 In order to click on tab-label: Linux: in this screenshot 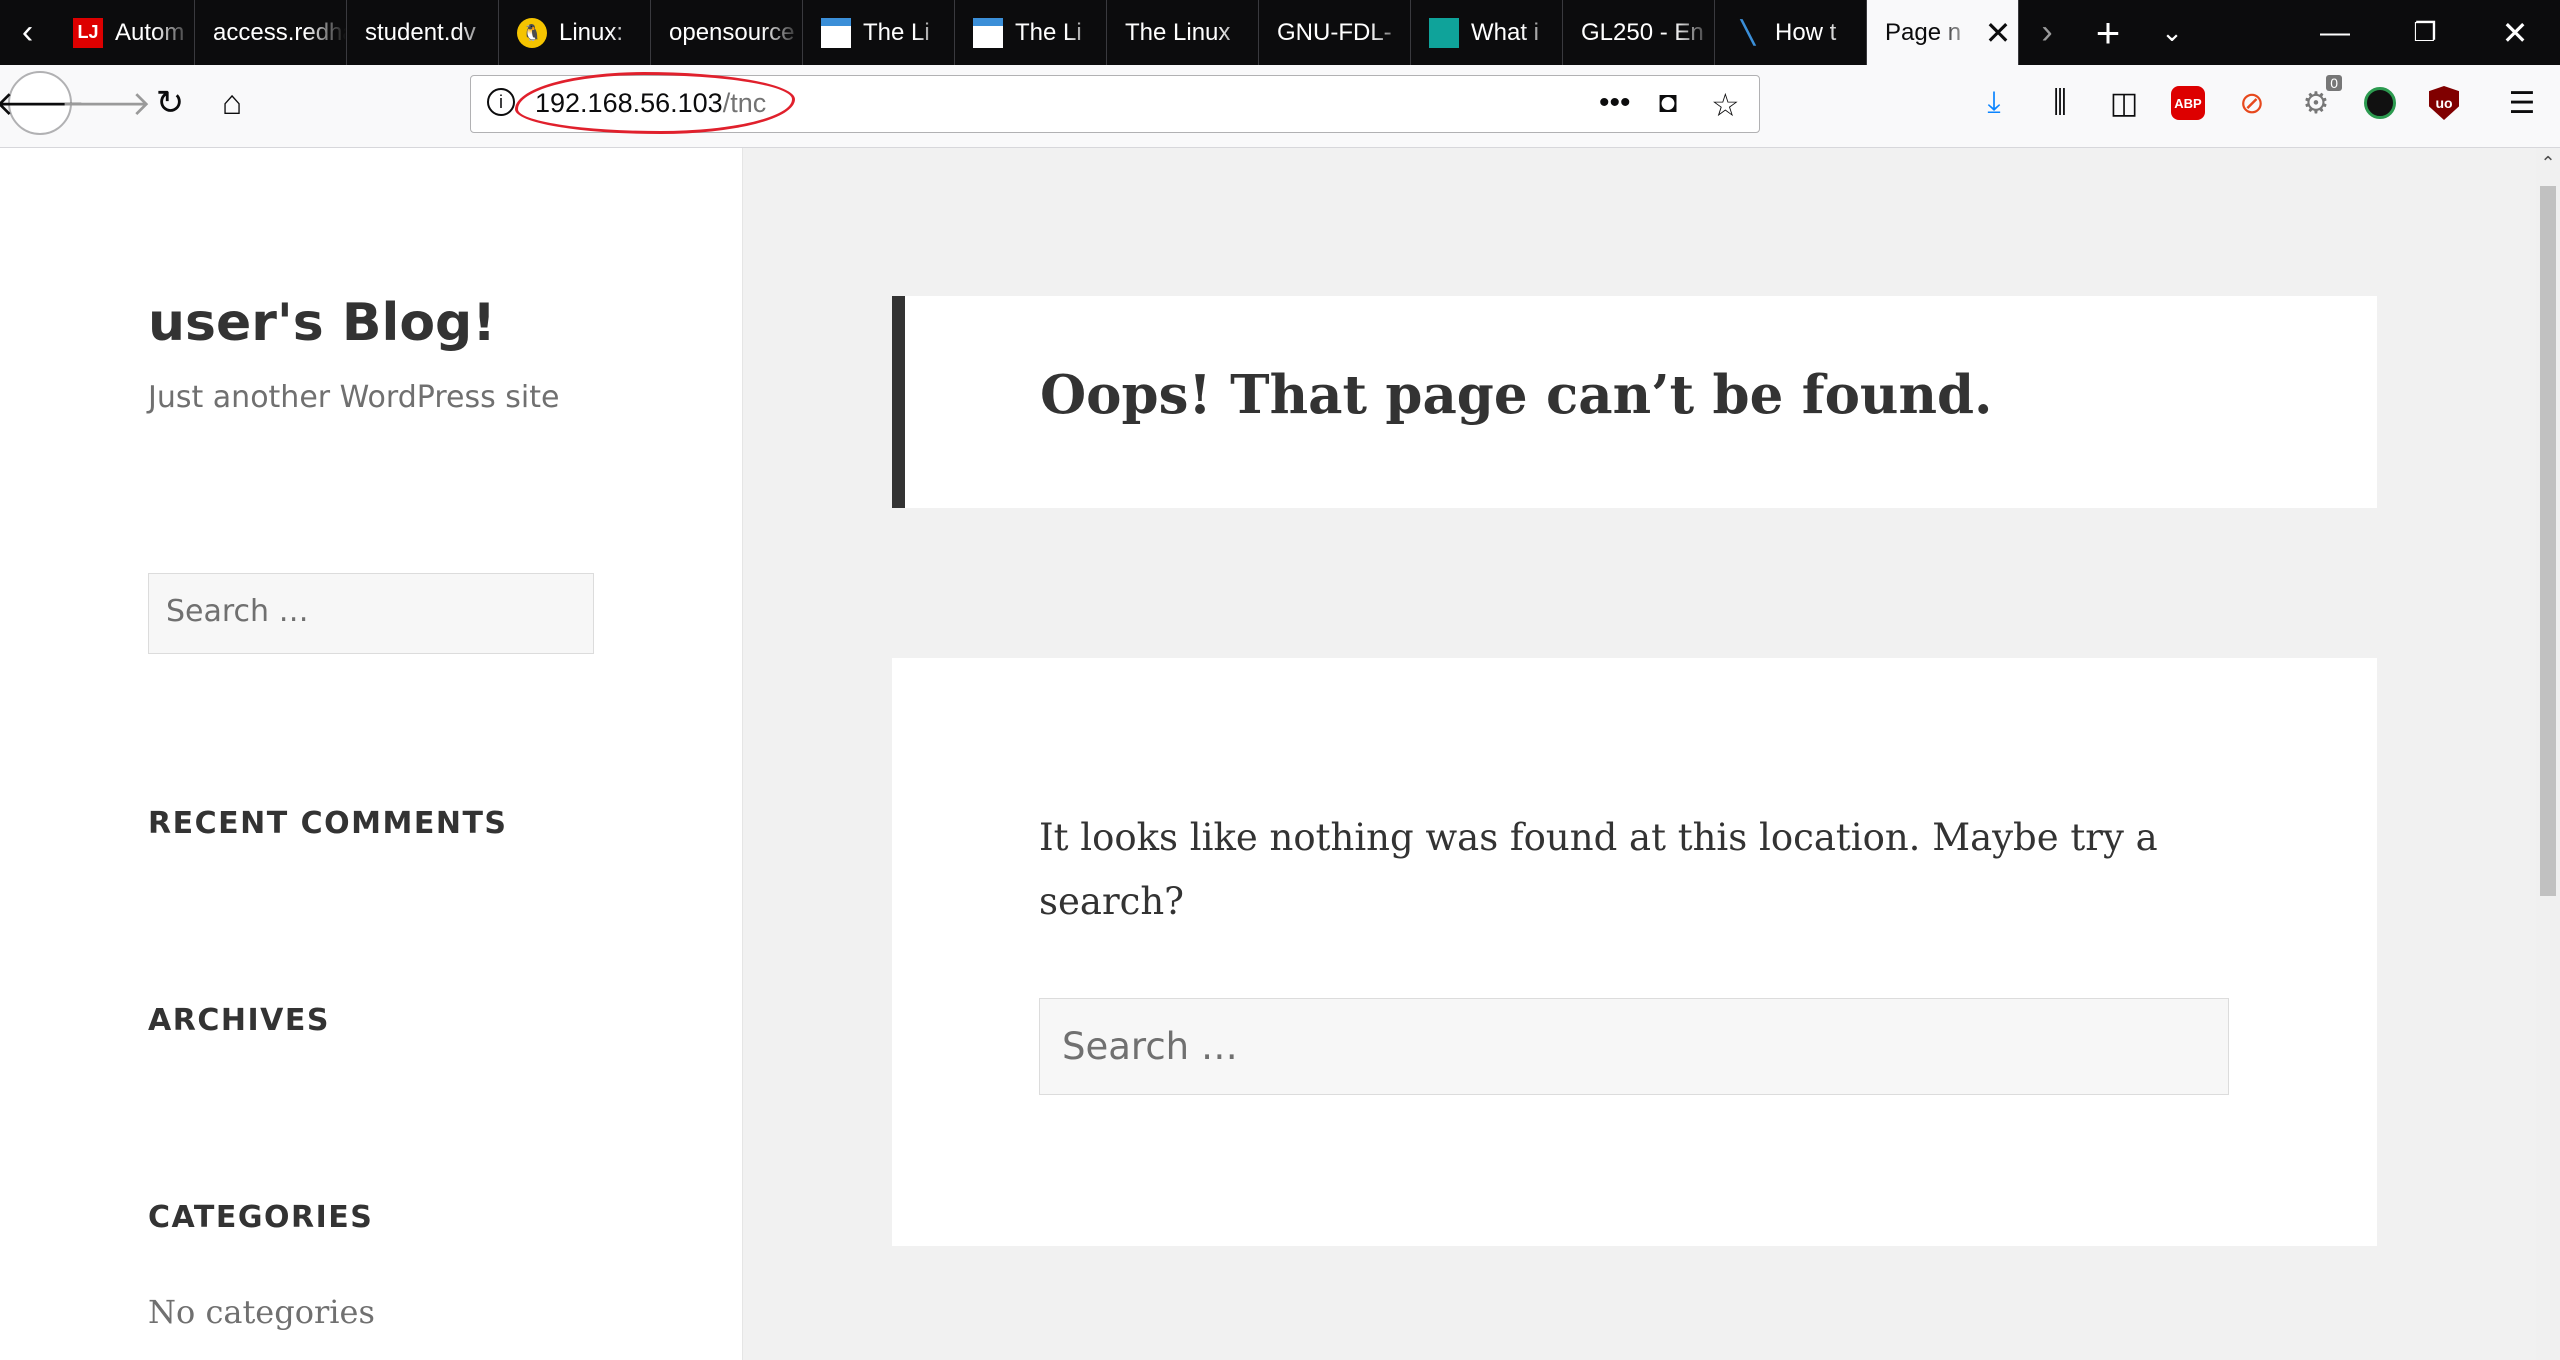, I will do `click(604, 32)`.